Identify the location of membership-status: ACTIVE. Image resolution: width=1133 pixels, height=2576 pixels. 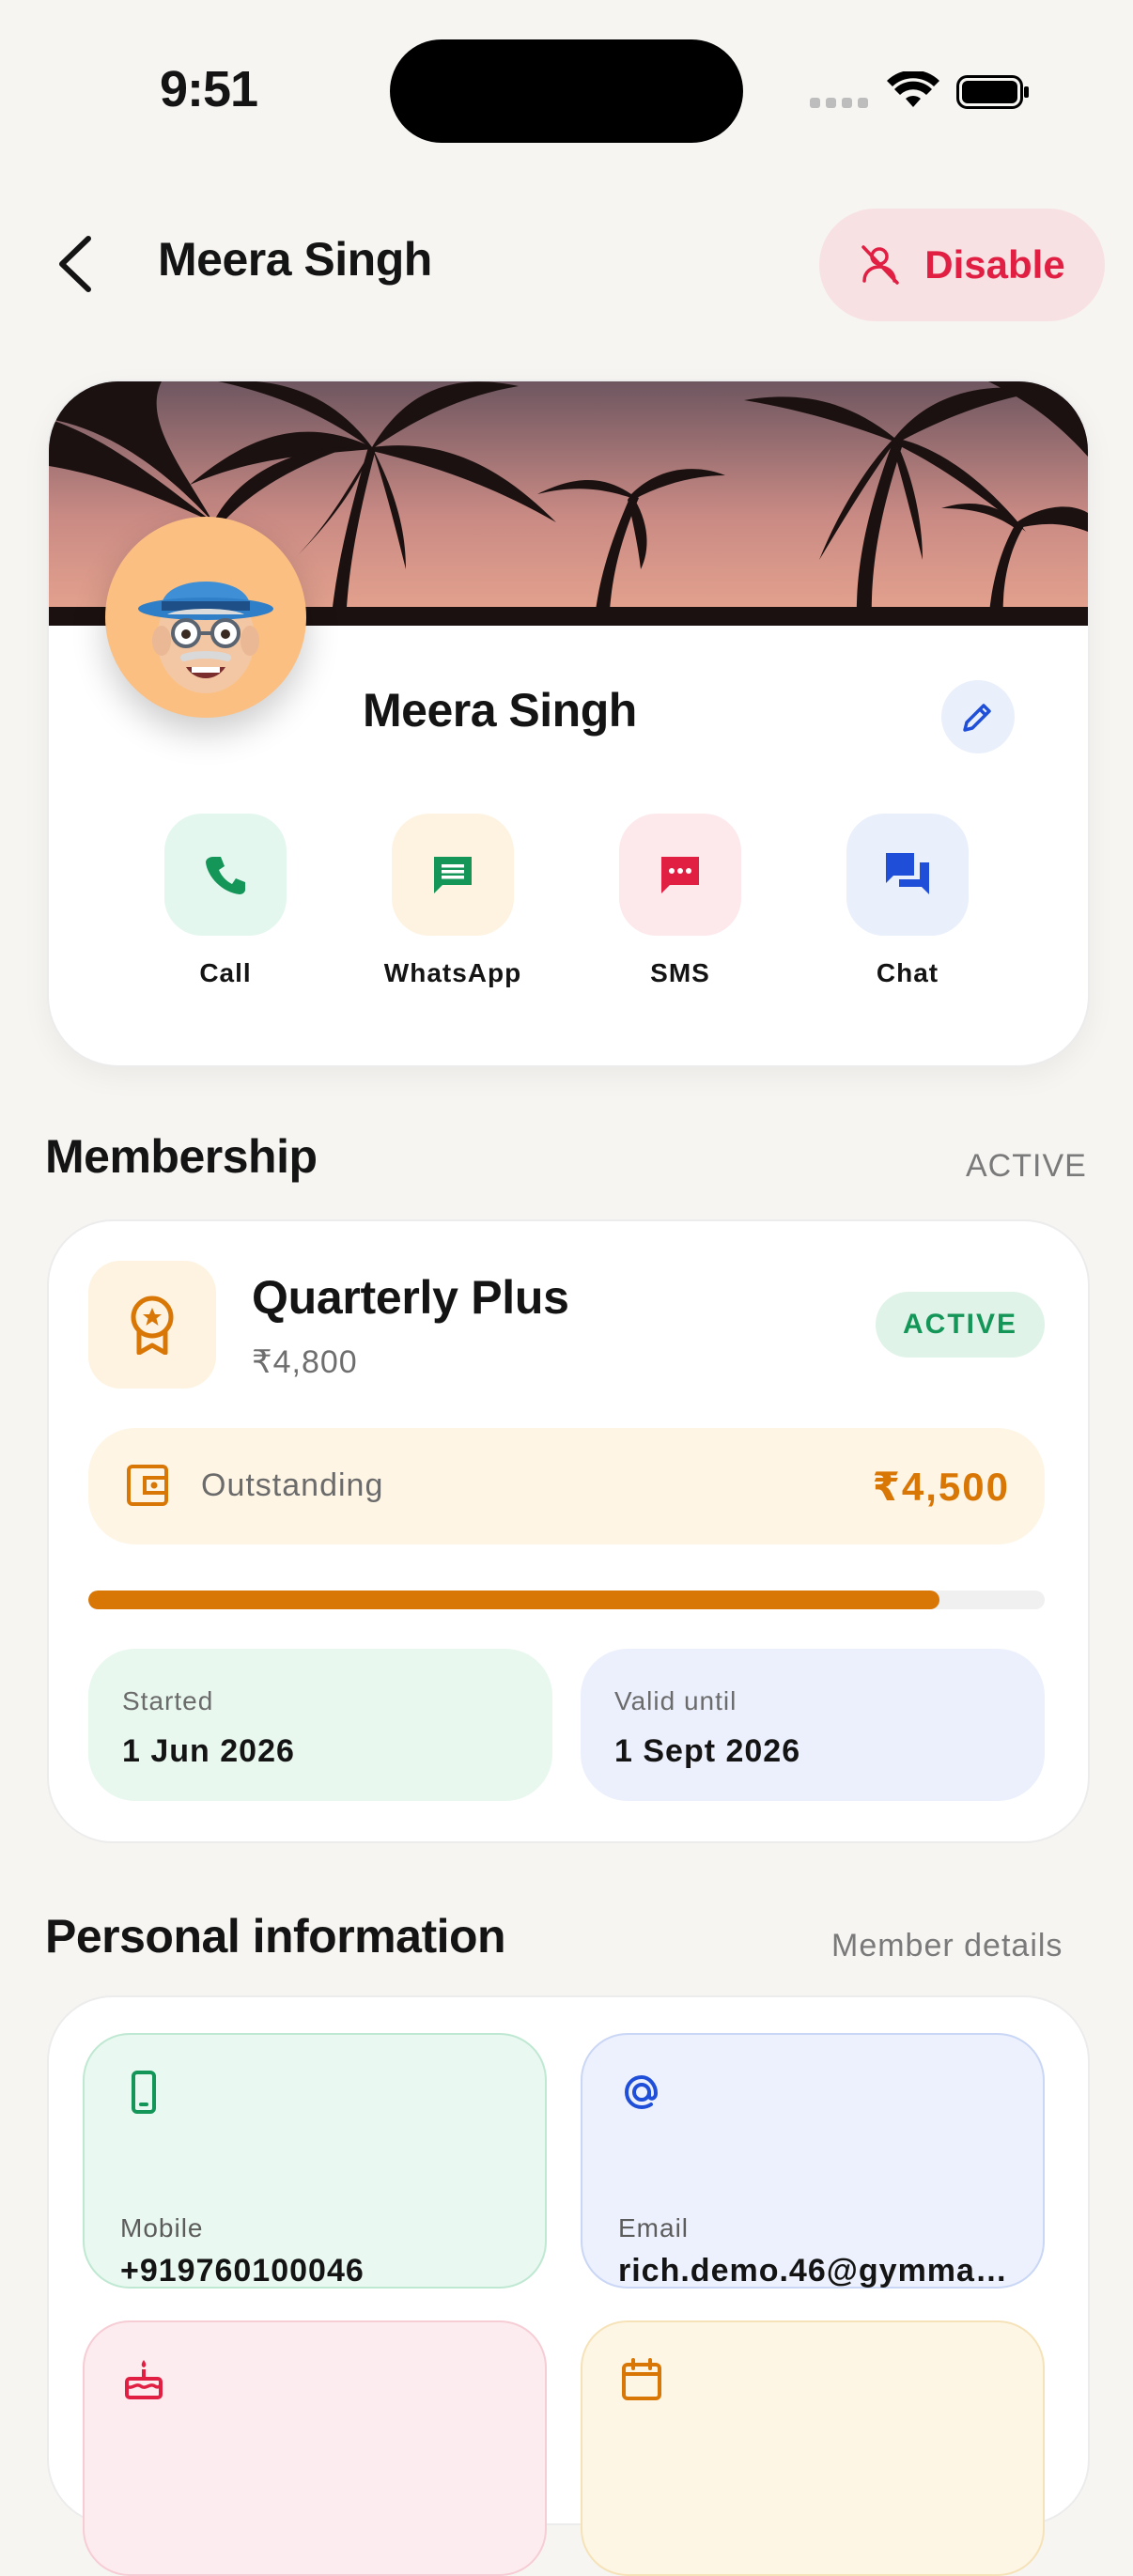
(1026, 1166).